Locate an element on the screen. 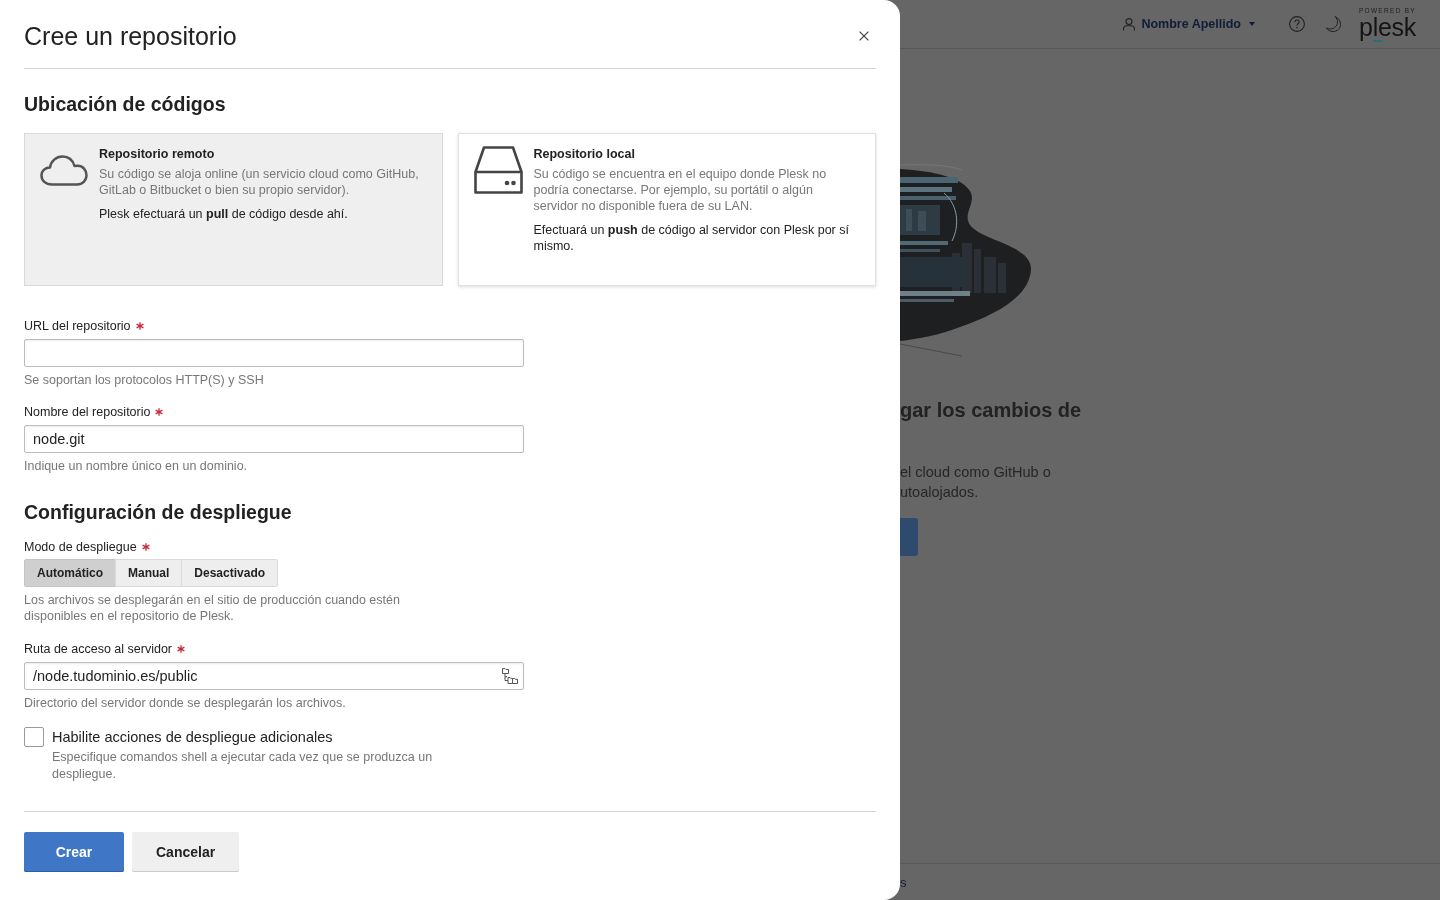 Image resolution: width=1440 pixels, height=900 pixels. user-icon is located at coordinates (1129, 24).